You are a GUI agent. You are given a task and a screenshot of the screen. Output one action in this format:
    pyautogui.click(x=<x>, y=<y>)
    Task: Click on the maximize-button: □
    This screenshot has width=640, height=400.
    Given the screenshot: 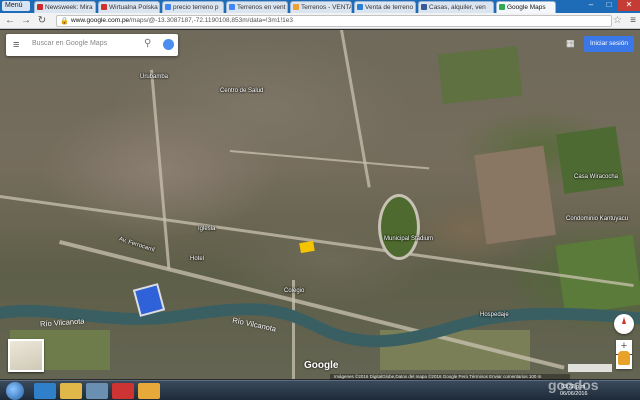 What is the action you would take?
    pyautogui.click(x=609, y=5)
    